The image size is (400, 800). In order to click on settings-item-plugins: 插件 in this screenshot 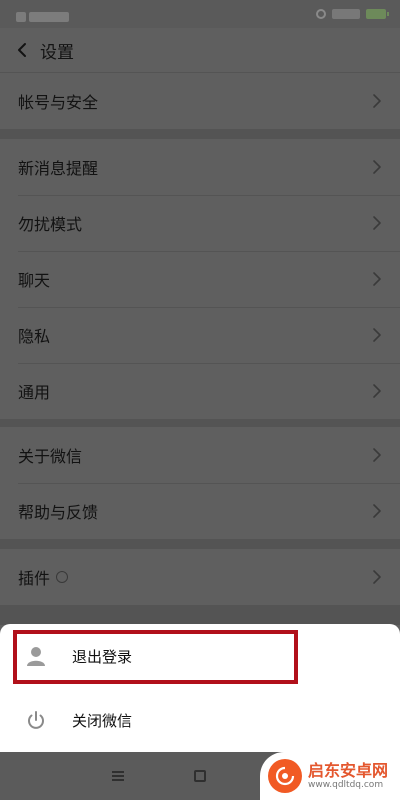, I will do `click(200, 577)`.